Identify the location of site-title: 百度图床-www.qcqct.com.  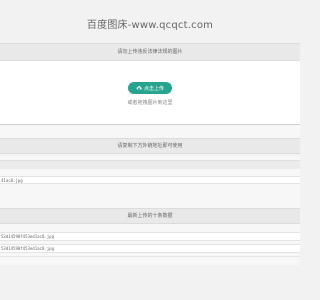
(150, 25).